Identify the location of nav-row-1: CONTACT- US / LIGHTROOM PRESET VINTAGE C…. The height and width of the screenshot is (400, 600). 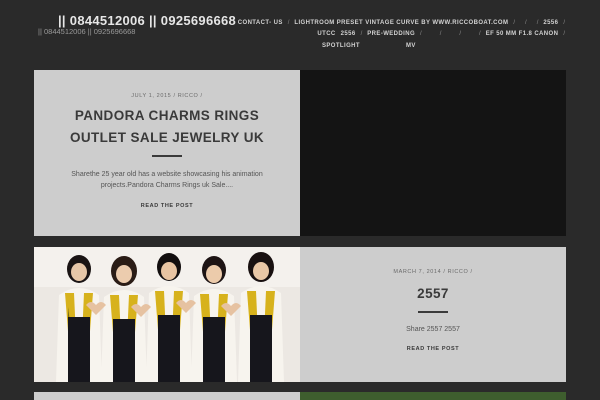
(404, 23).